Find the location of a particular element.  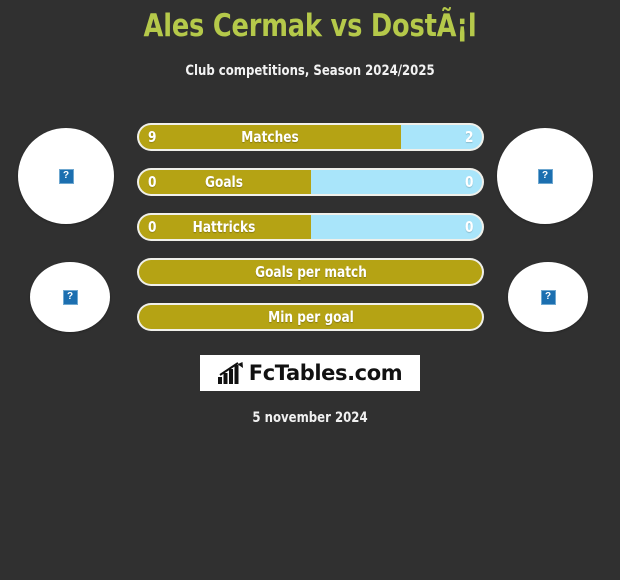

stat-bar-row: 9 2 Matches is located at coordinates (310, 137).